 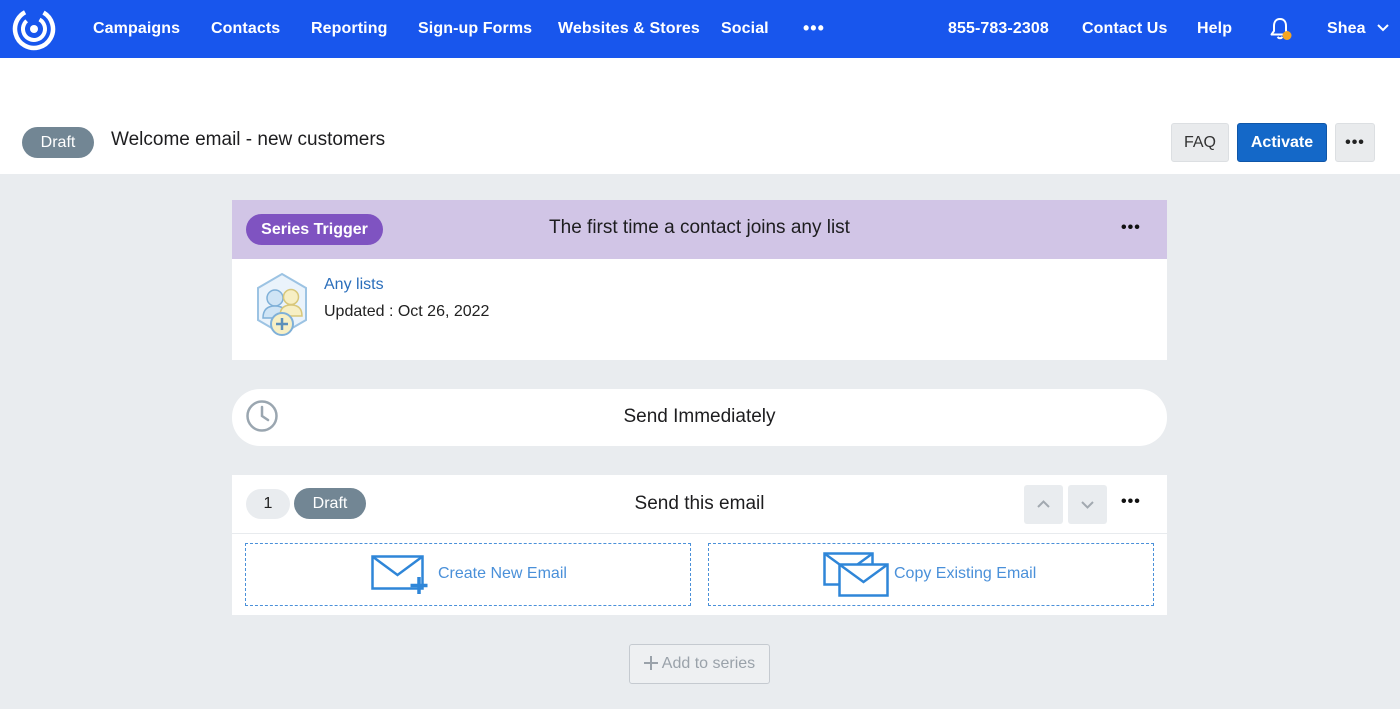 What do you see at coordinates (1131, 228) in the screenshot?
I see `trigger-more-button: •••` at bounding box center [1131, 228].